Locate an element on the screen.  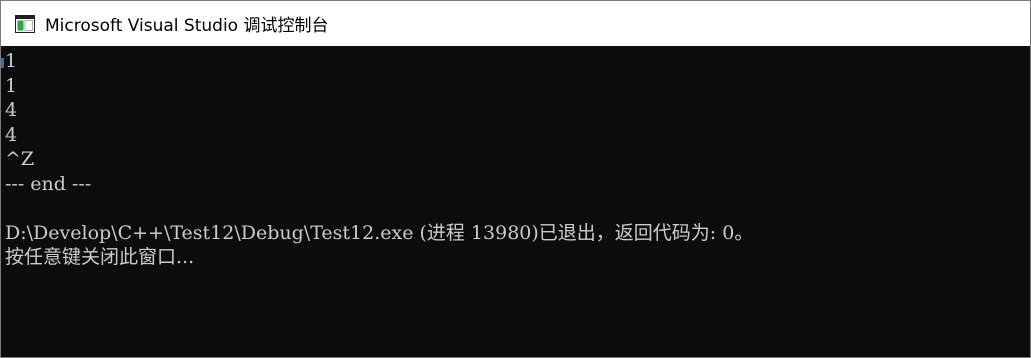
title-bar: Microsoft Visual Studio 调试控制台 is located at coordinates (515, 23).